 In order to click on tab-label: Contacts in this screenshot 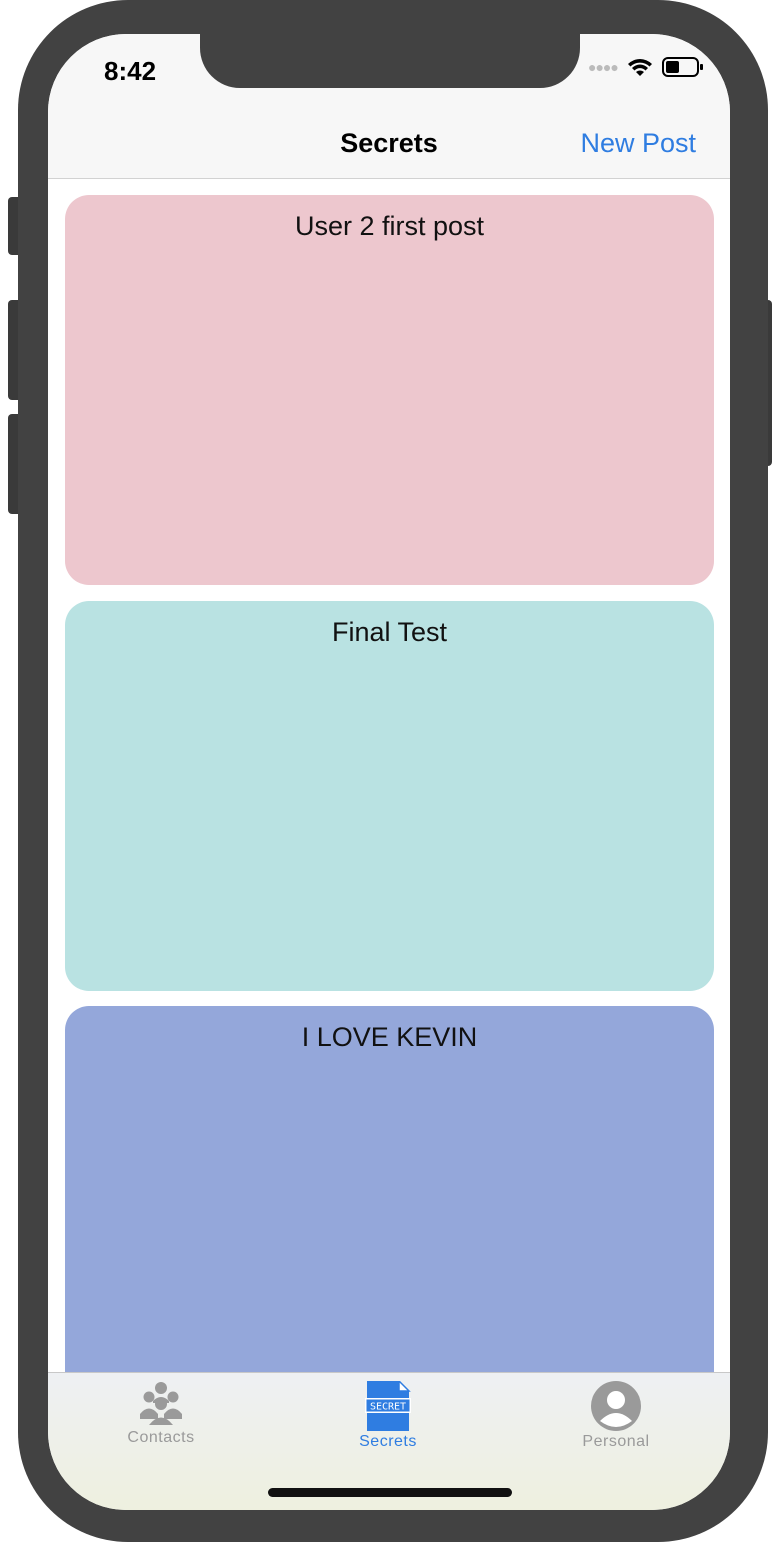, I will do `click(161, 1437)`.